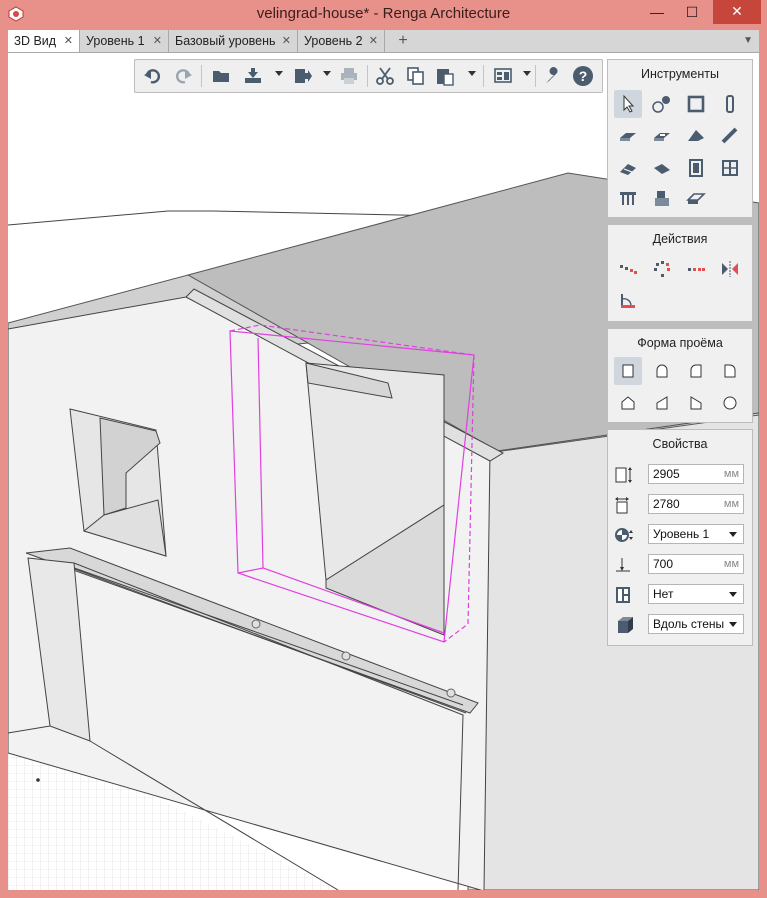 Image resolution: width=767 pixels, height=898 pixels. Describe the element at coordinates (628, 301) in the screenshot. I see `align-action` at that location.